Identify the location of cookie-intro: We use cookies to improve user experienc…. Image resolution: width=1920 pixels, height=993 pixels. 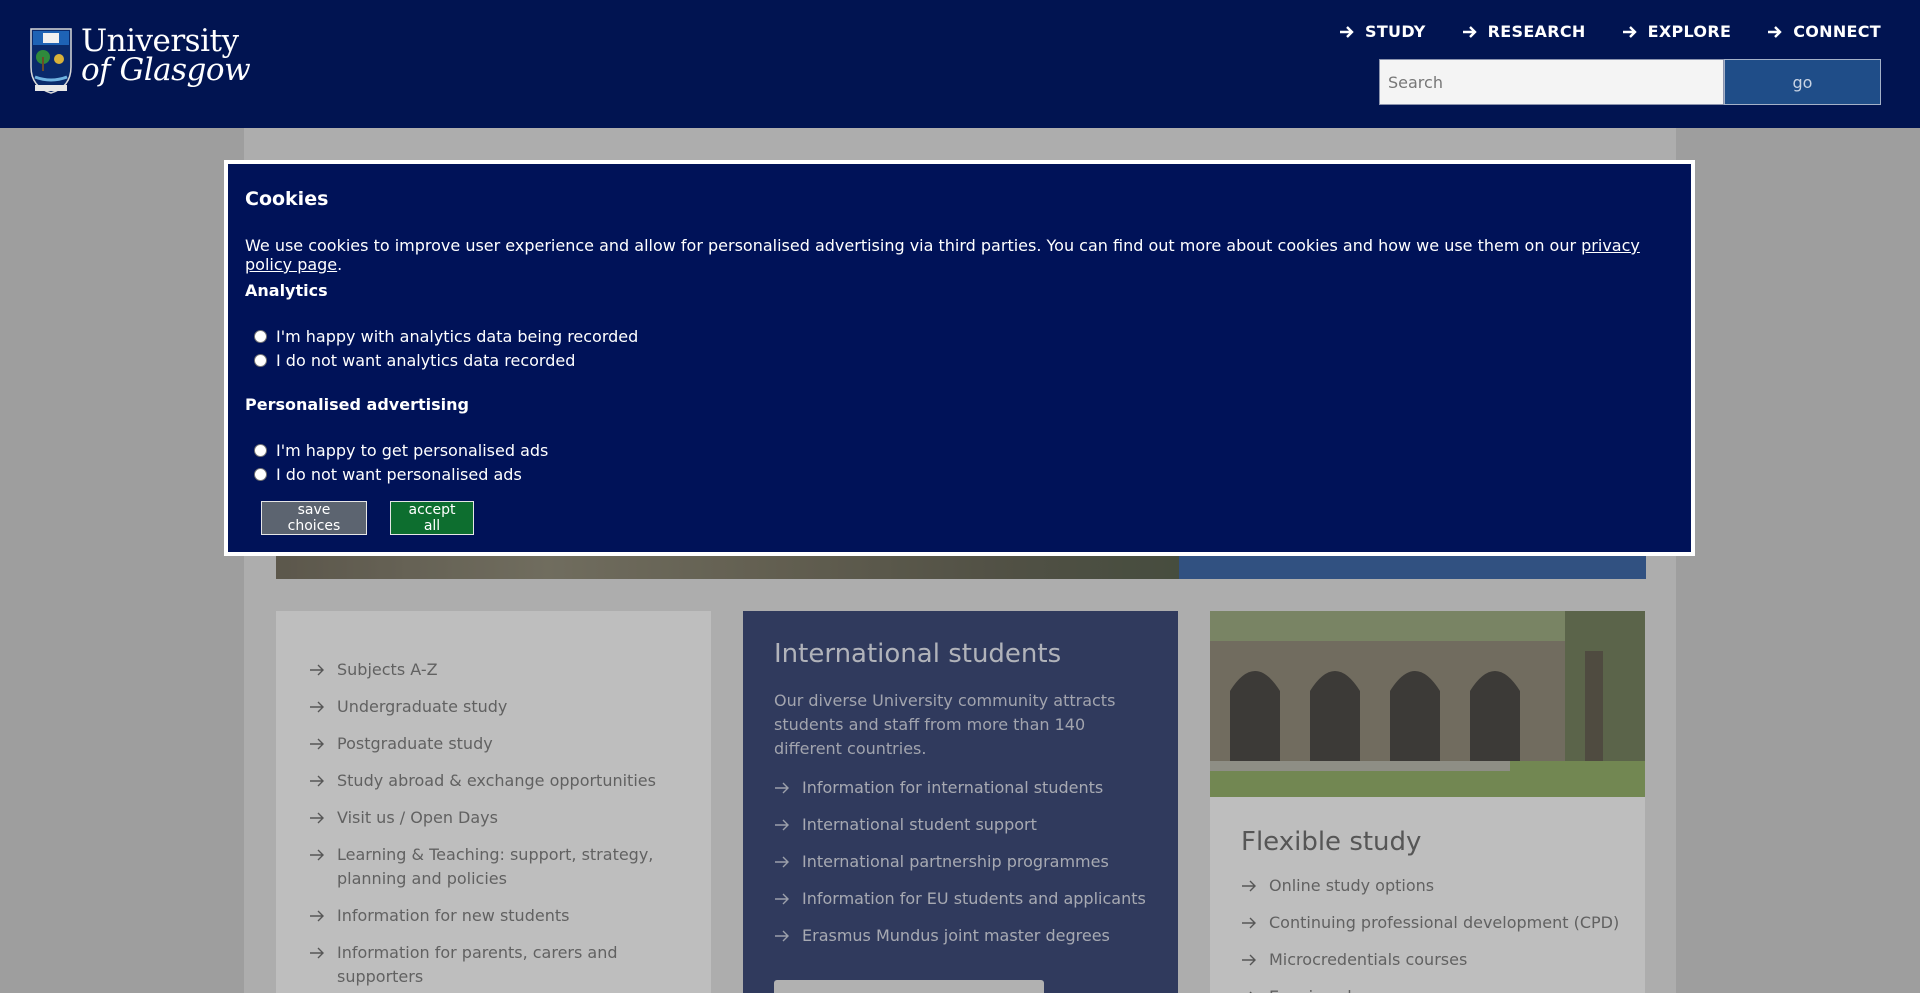
(968, 255).